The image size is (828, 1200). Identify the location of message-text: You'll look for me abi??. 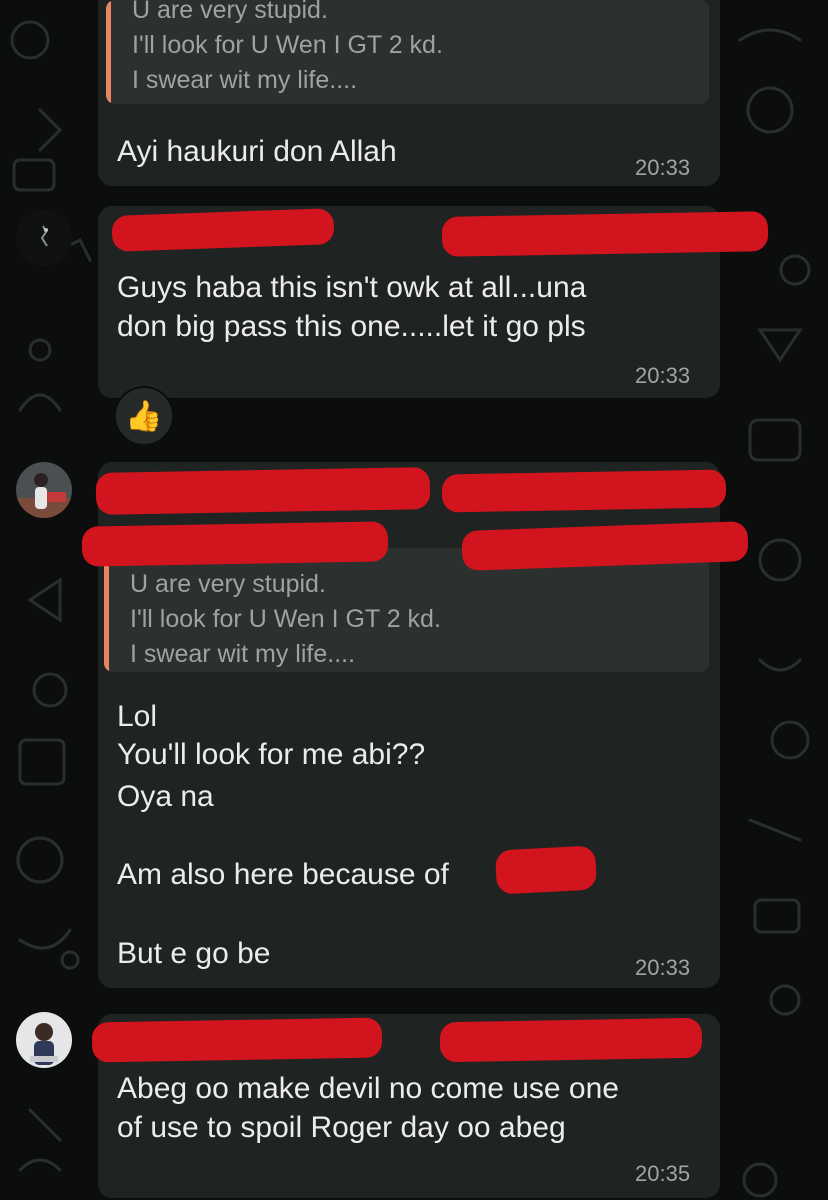
(271, 754).